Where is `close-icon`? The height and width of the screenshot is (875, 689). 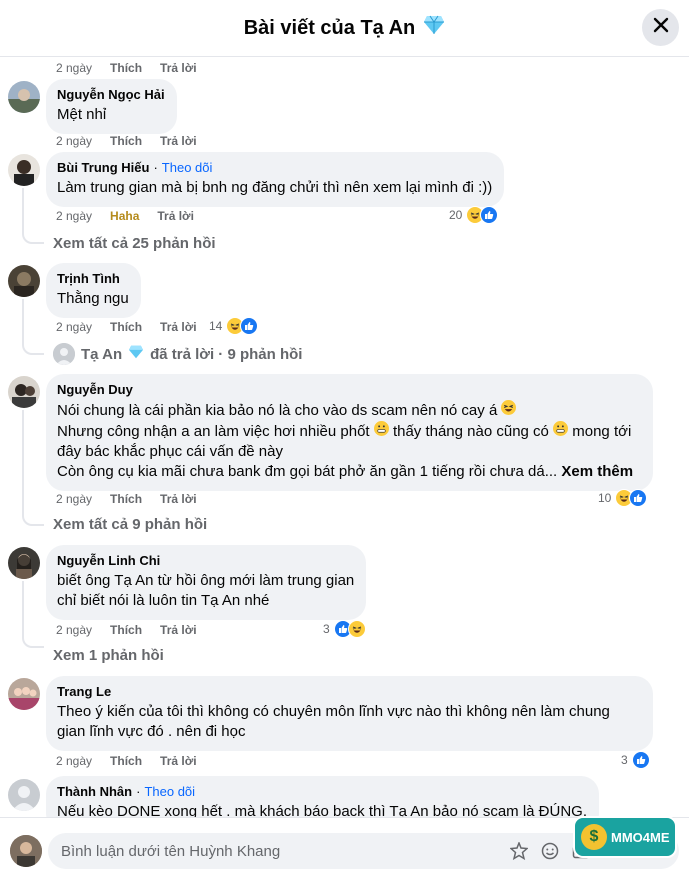 close-icon is located at coordinates (661, 27).